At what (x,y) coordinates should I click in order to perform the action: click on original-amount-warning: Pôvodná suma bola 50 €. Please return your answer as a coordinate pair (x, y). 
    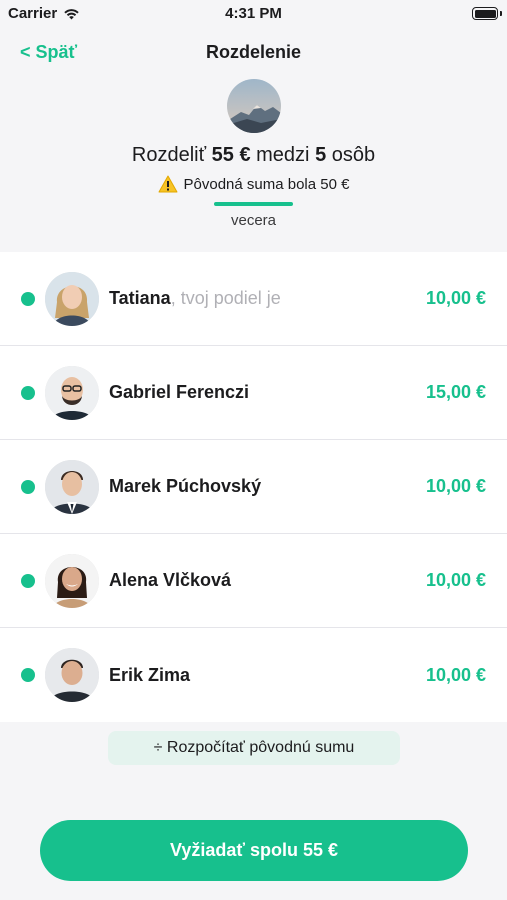
    Looking at the image, I should click on (253, 184).